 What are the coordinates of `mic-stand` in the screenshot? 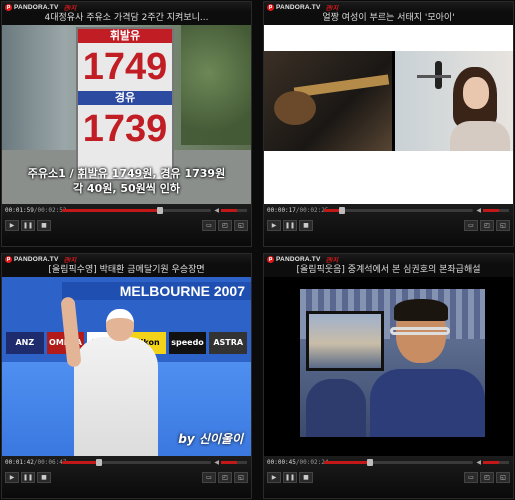 It's located at (434, 76).